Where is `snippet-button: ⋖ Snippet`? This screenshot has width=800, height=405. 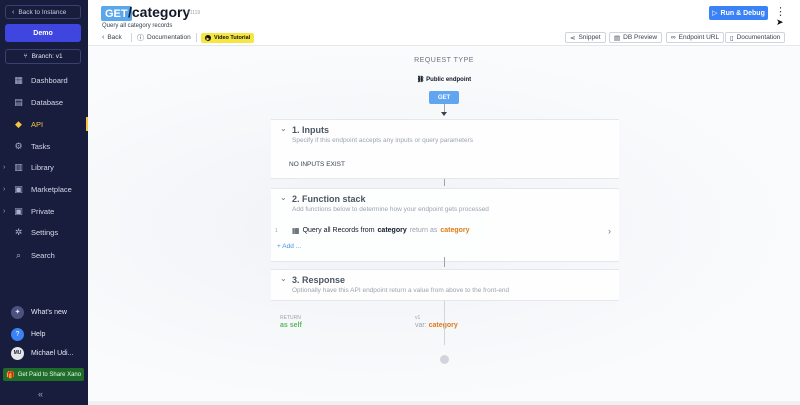
snippet-button: ⋖ Snippet is located at coordinates (585, 37).